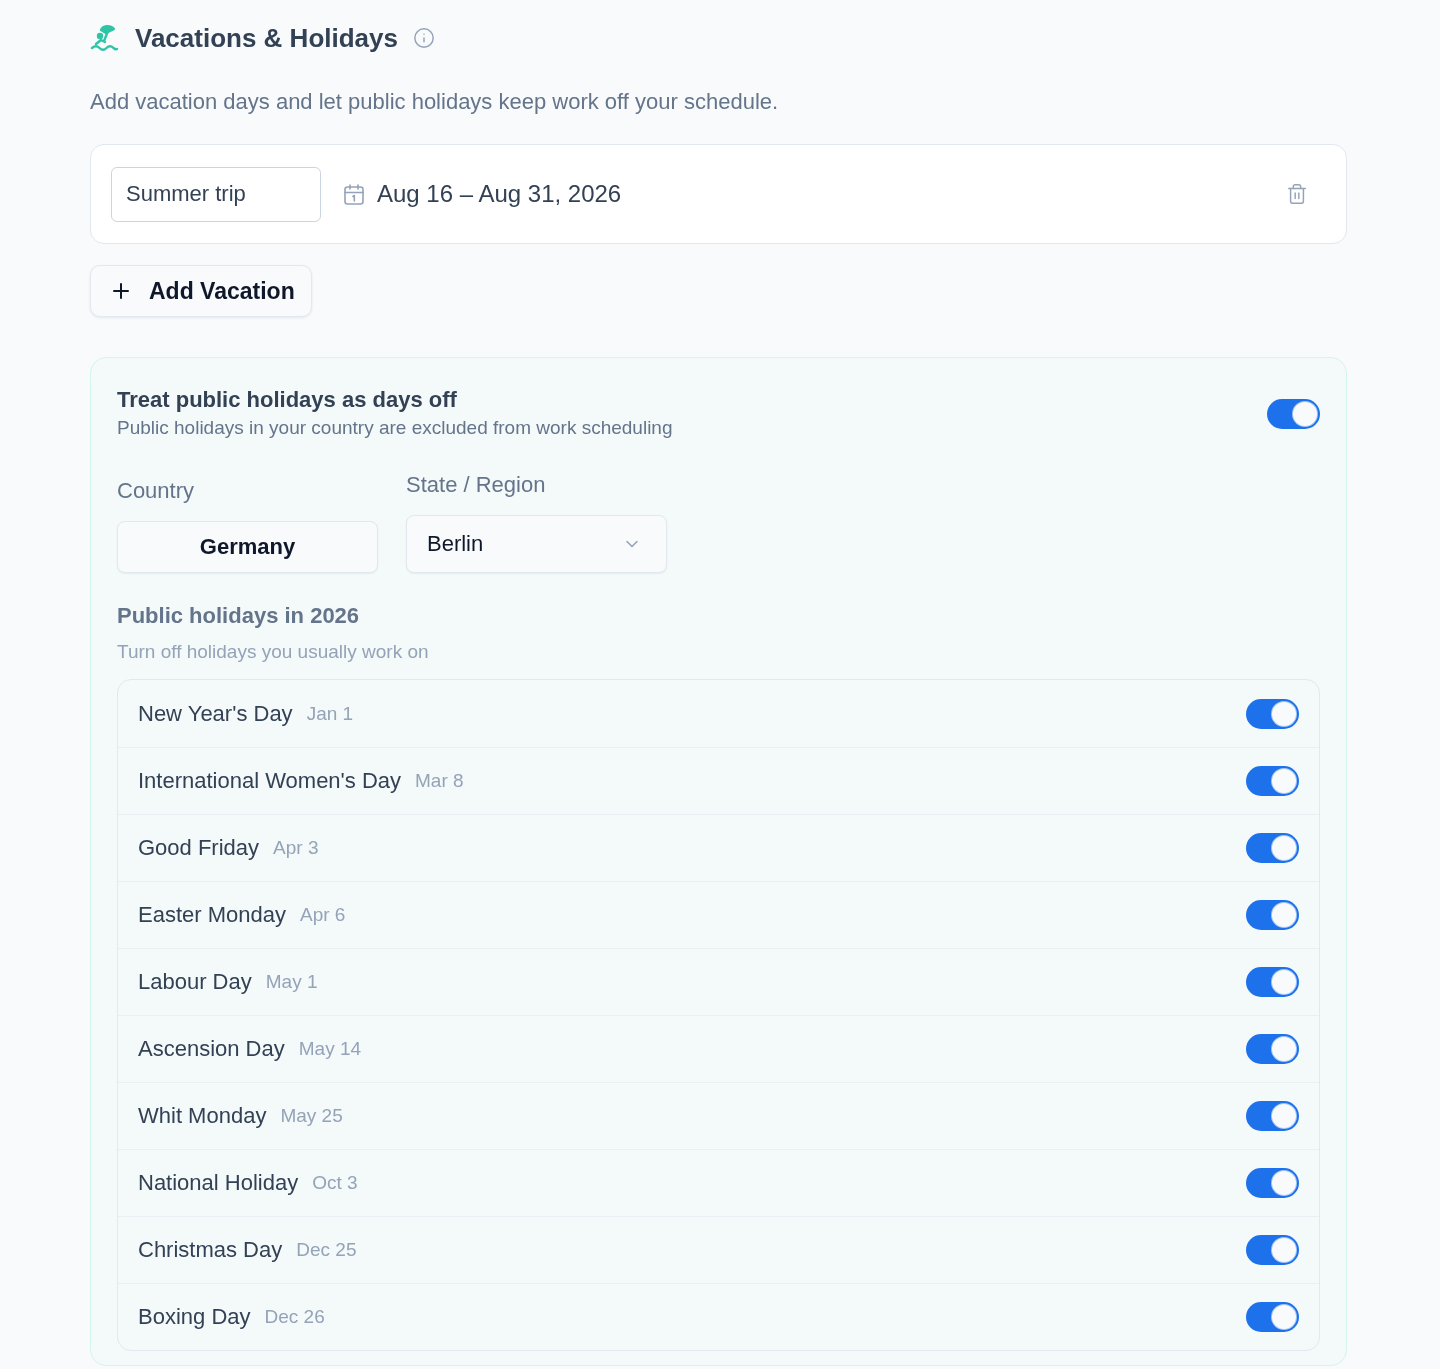 This screenshot has height=1369, width=1440. Describe the element at coordinates (216, 194) in the screenshot. I see `vacation-name-field: Summer trip` at that location.